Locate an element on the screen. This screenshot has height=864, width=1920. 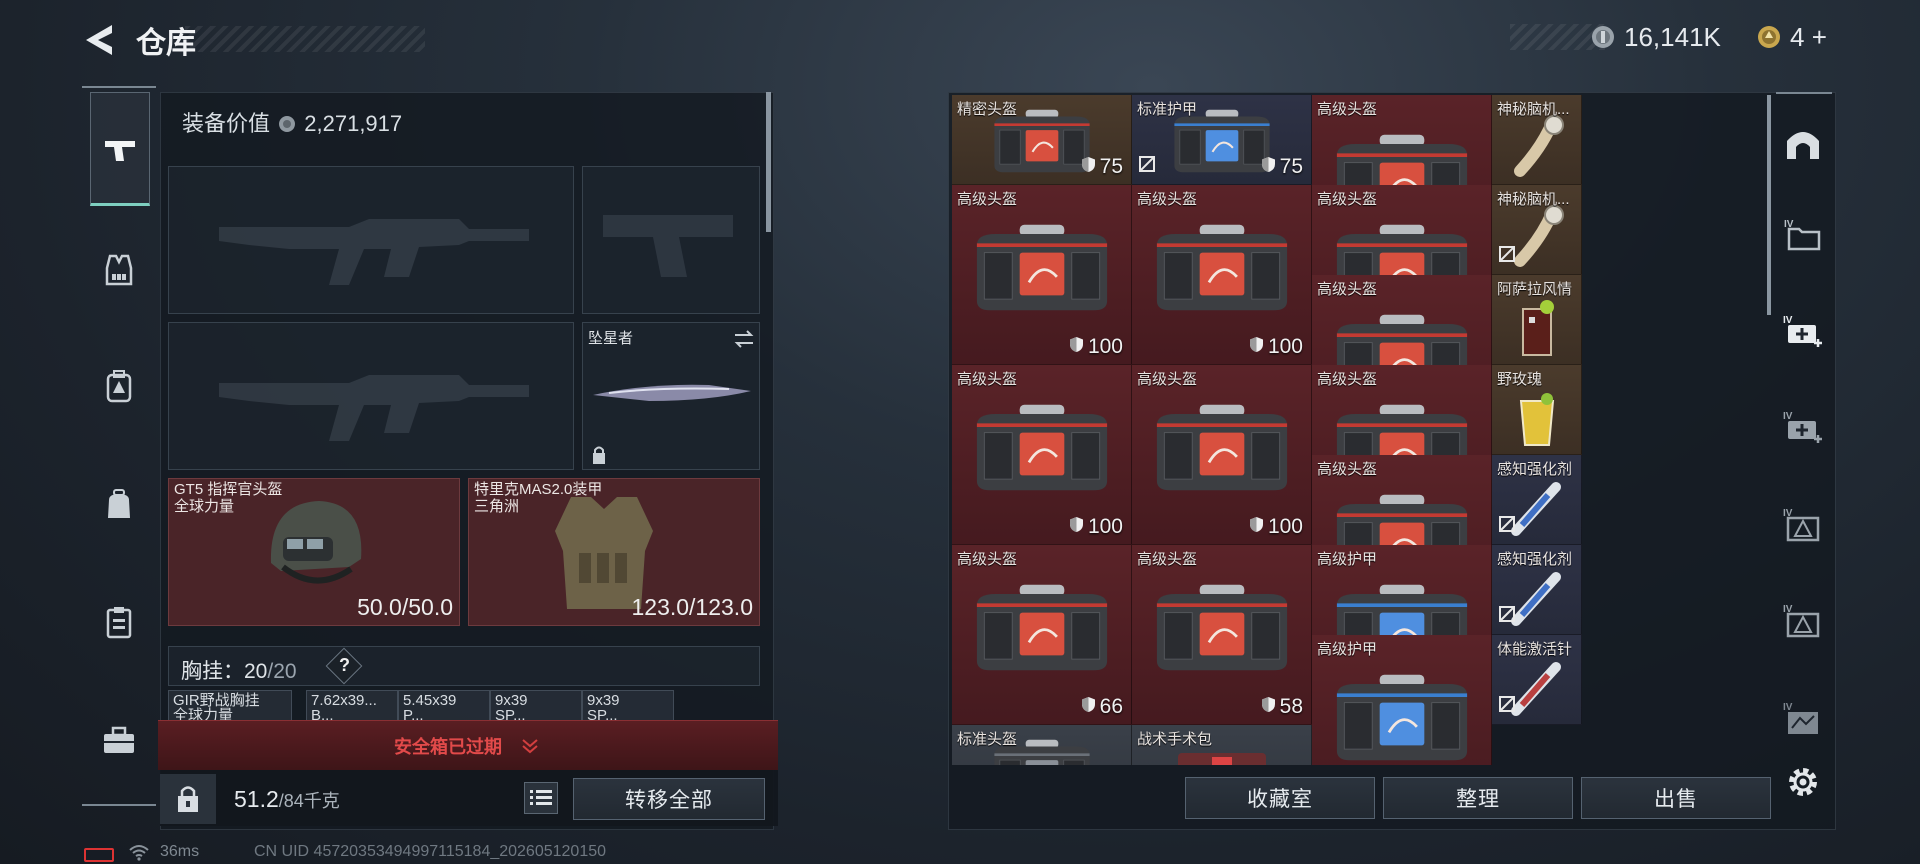
rifle-silhouette-icon is located at coordinates (374, 252).